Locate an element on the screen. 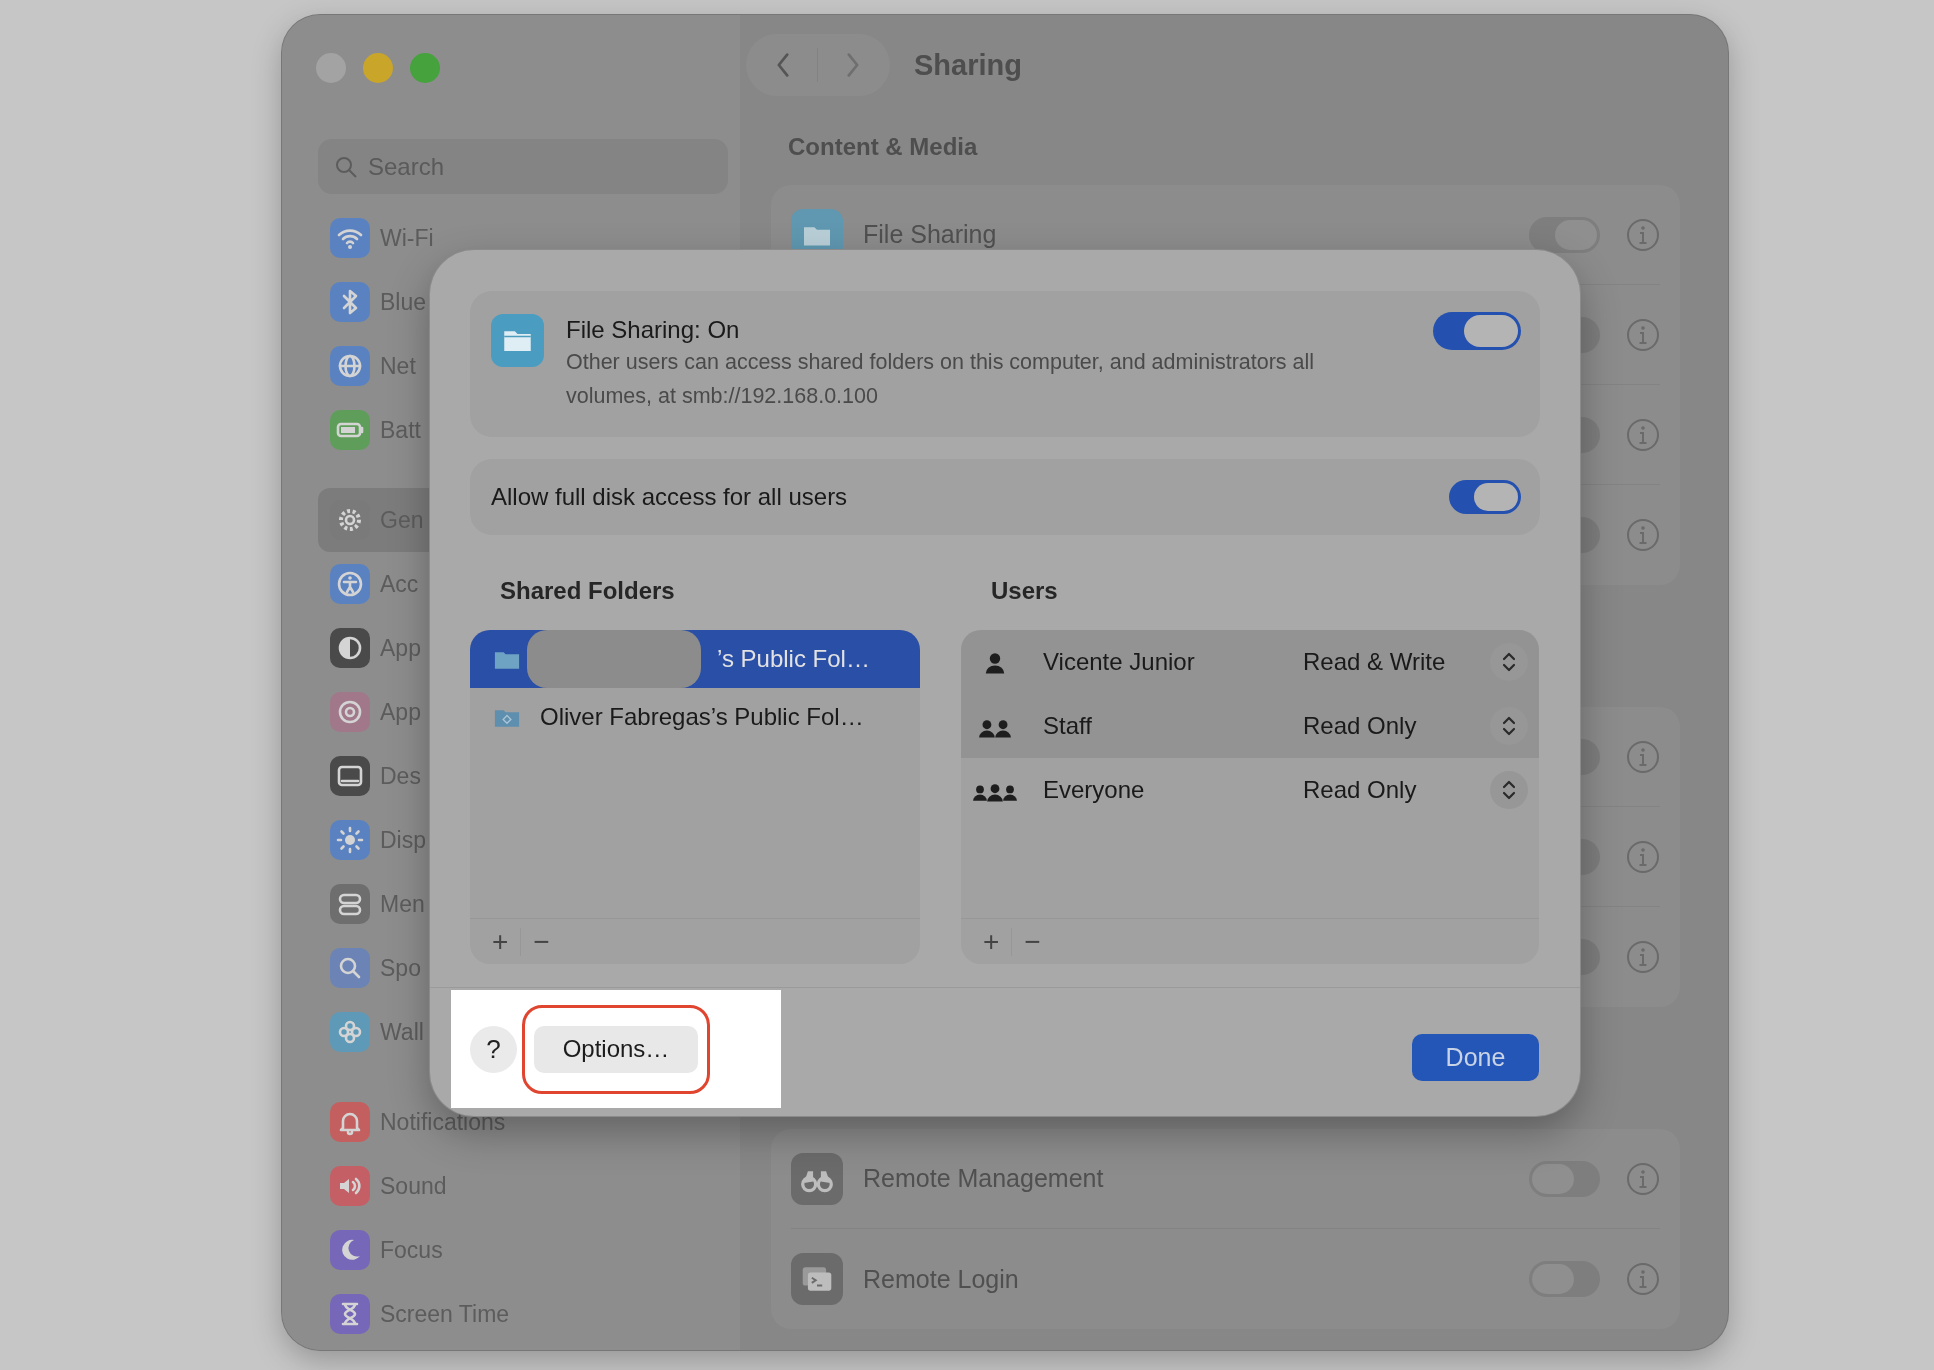 The height and width of the screenshot is (1370, 1934). page-title: Sharing is located at coordinates (968, 65).